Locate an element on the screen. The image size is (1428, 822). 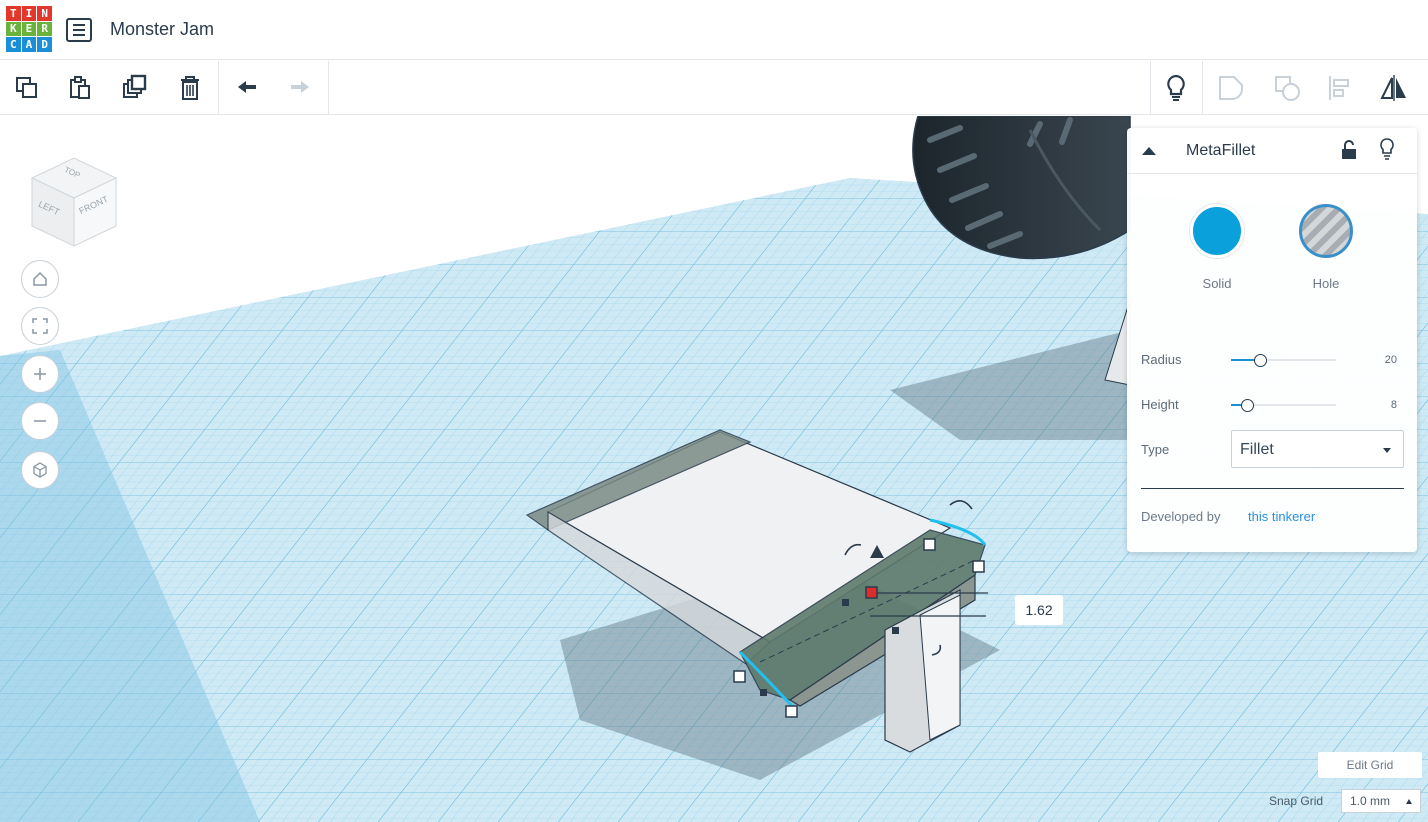
logo-letter: K is located at coordinates (13, 29).